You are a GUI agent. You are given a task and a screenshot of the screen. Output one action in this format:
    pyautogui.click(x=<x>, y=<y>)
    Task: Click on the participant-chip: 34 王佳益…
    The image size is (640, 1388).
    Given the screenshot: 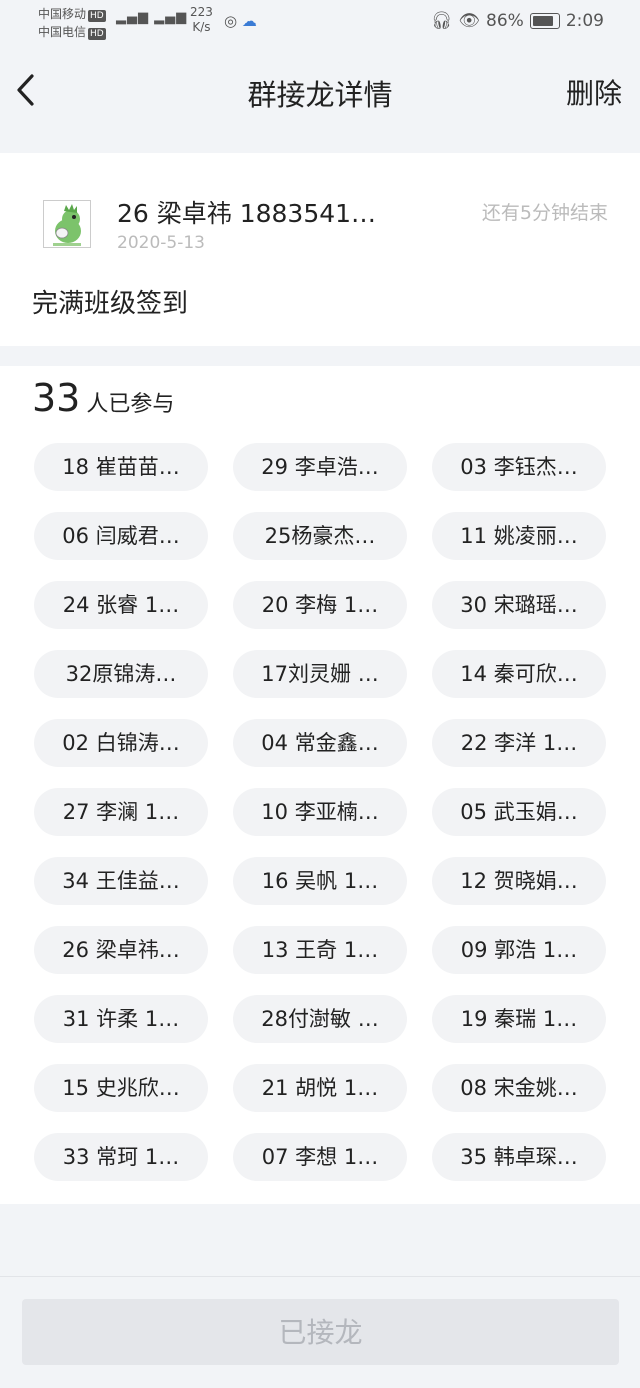 What is the action you would take?
    pyautogui.click(x=121, y=881)
    